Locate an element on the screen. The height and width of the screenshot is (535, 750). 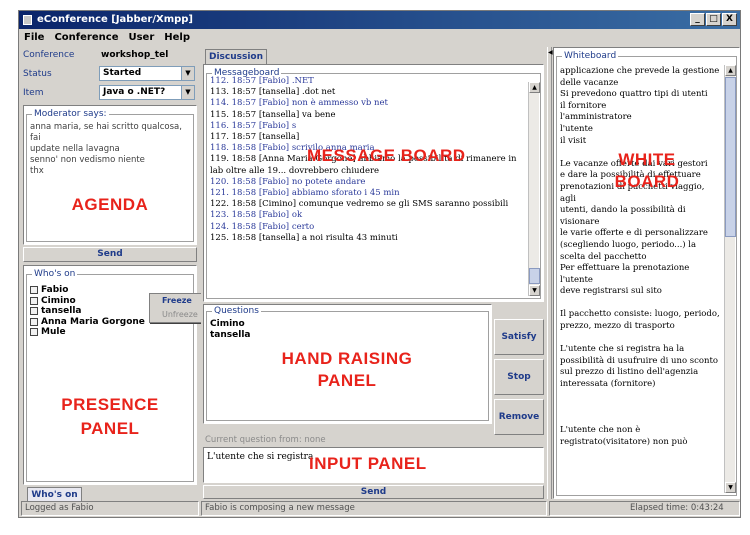
close-button: X is located at coordinates (729, 19).